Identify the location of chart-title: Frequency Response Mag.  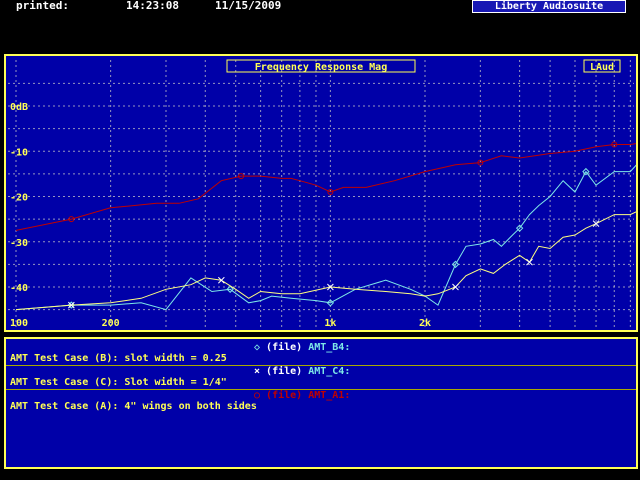
(321, 67).